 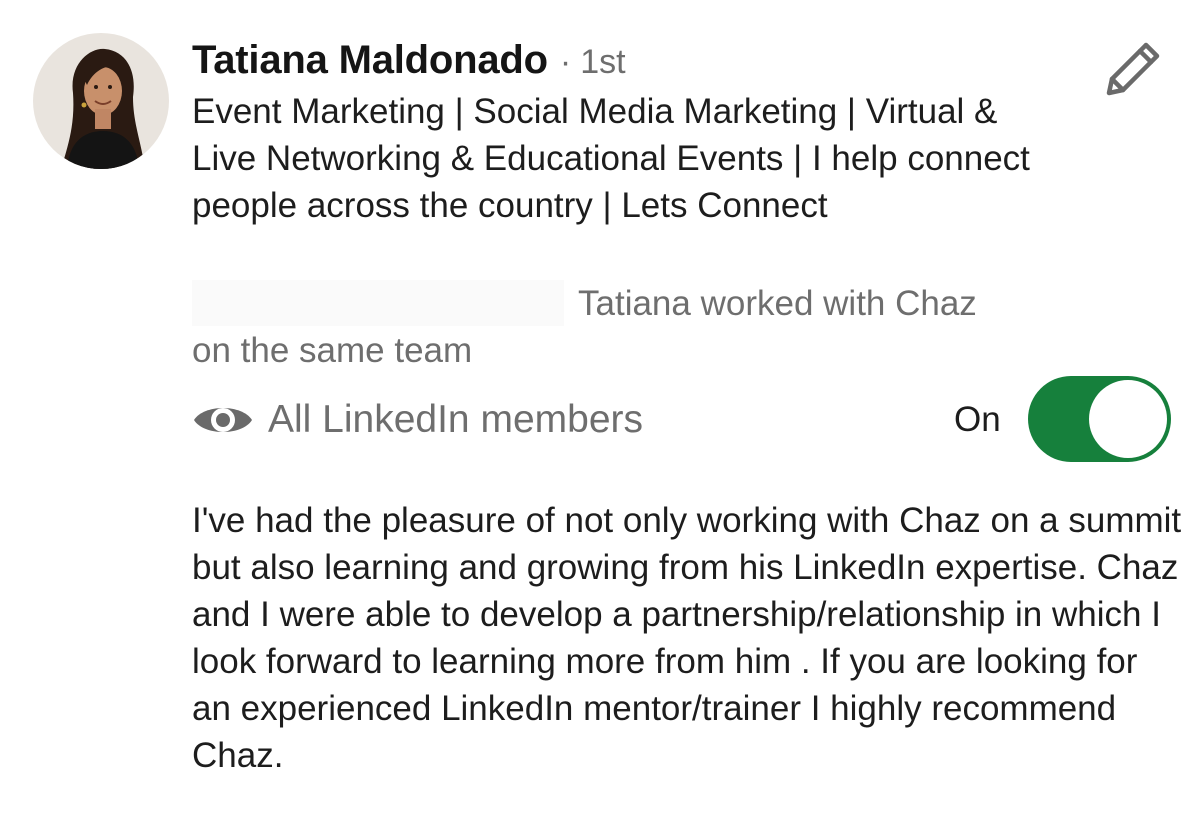 I want to click on visibility-setting: All LinkedIn members, so click(x=417, y=420).